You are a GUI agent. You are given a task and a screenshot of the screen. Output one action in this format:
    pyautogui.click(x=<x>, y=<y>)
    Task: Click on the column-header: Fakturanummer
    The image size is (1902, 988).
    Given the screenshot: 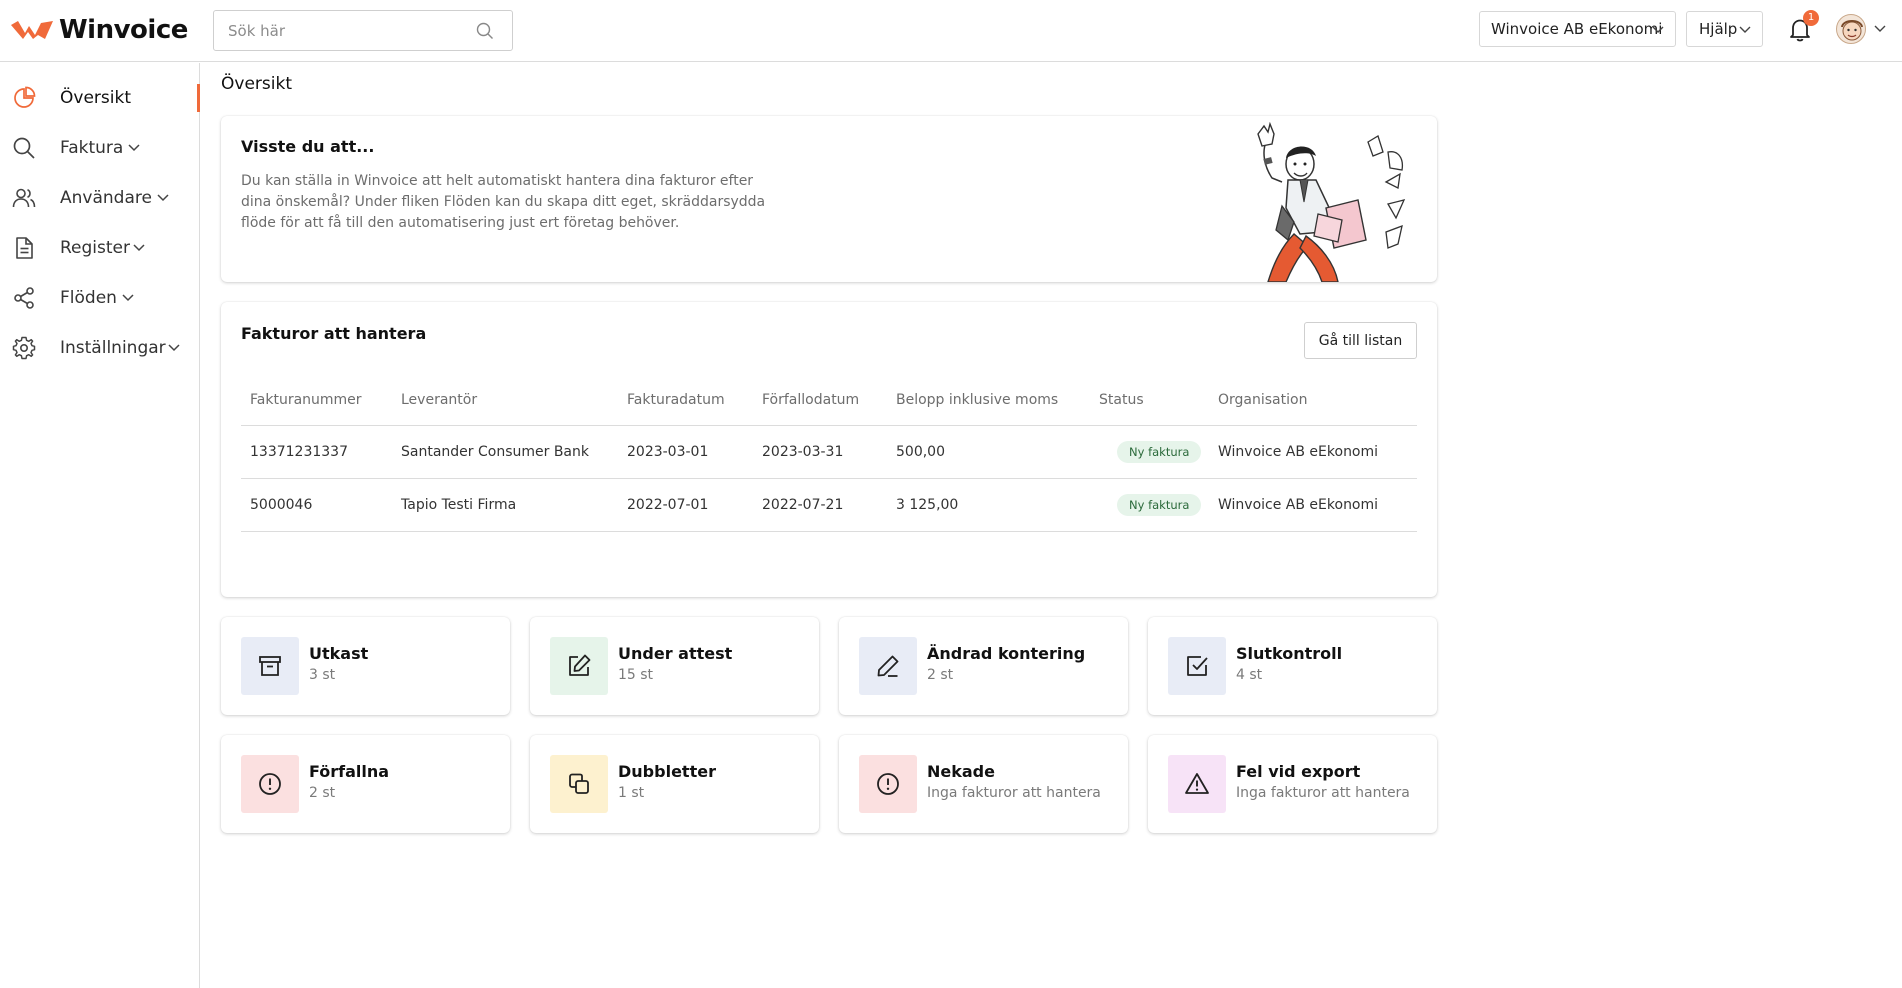 What is the action you would take?
    pyautogui.click(x=306, y=399)
    